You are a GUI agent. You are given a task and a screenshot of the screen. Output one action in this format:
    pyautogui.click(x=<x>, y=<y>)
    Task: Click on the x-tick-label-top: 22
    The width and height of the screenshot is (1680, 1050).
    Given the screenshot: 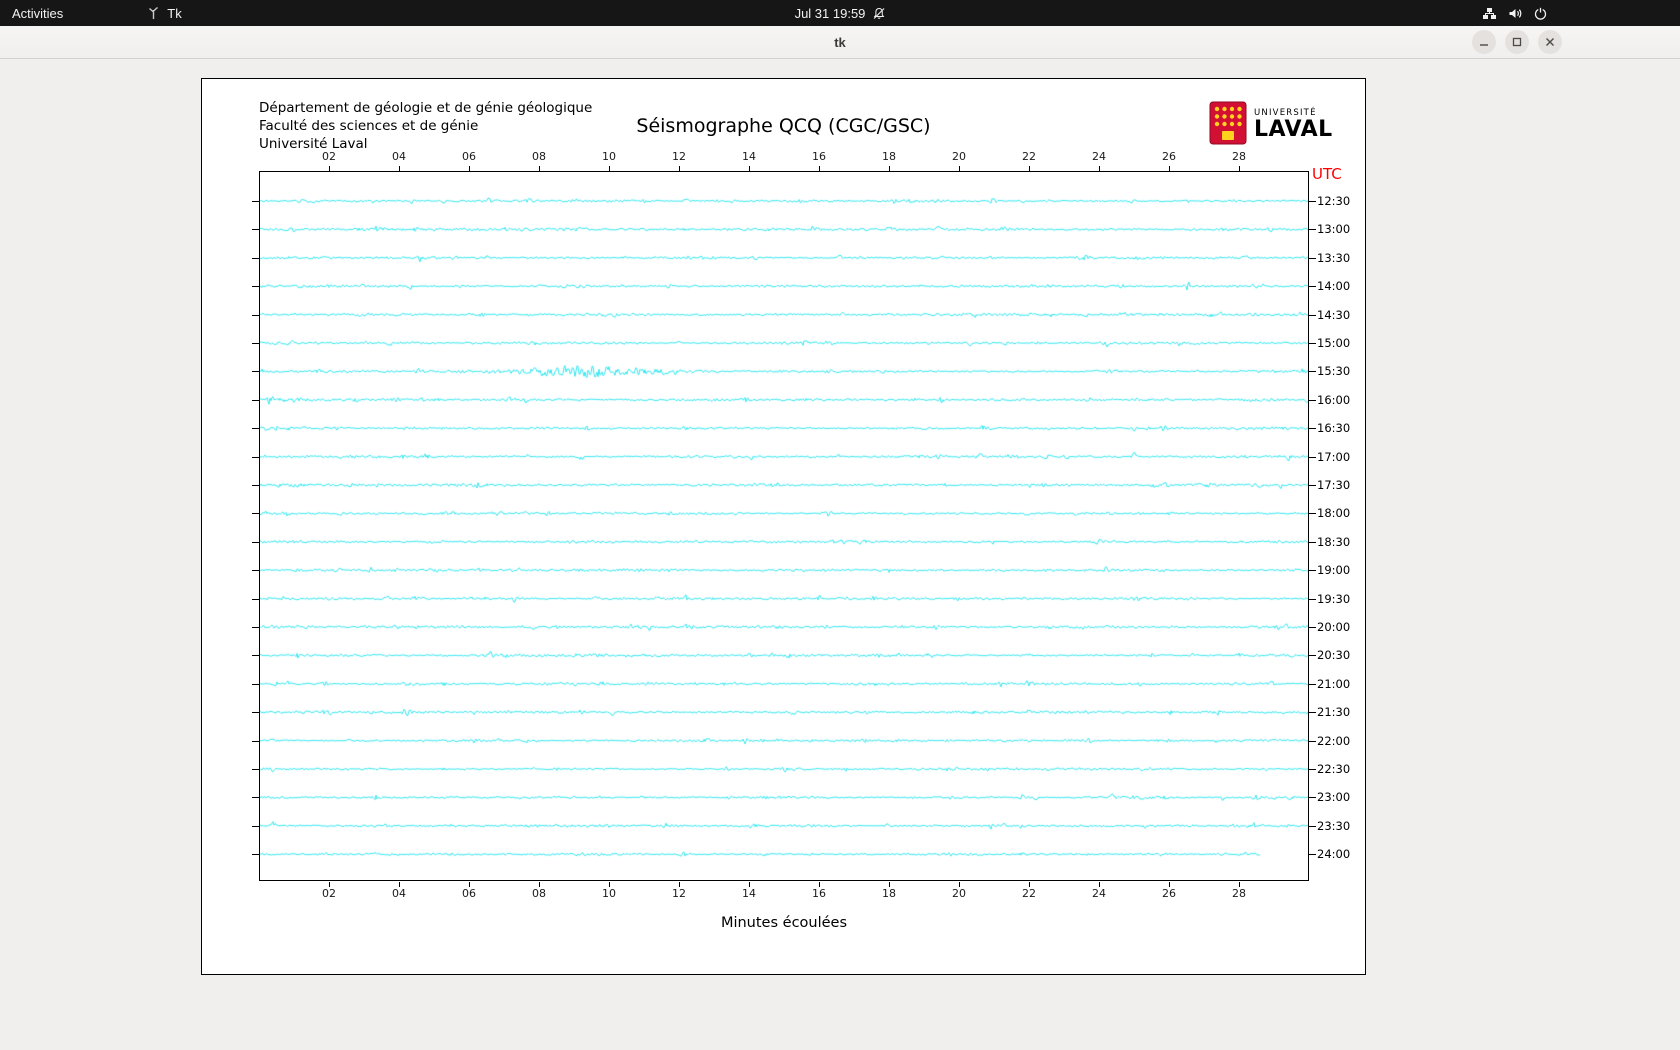 What is the action you would take?
    pyautogui.click(x=1029, y=156)
    